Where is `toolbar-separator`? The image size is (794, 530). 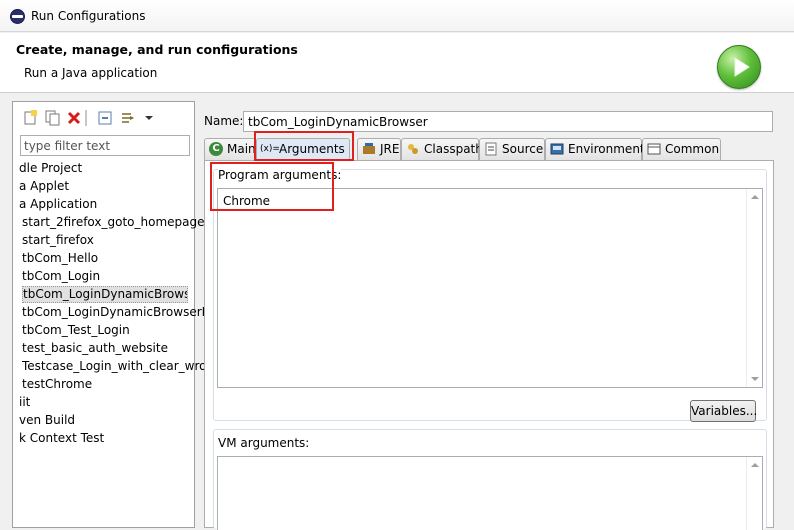
toolbar-separator is located at coordinates (86, 118).